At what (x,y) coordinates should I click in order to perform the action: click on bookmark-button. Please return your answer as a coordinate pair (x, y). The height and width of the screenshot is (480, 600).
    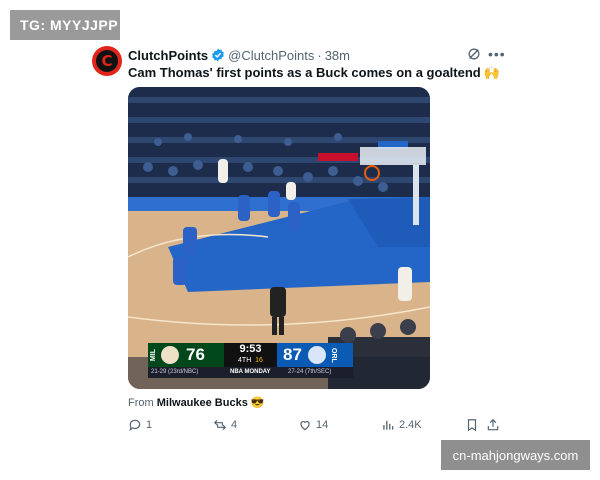
    Looking at the image, I should click on (474, 425).